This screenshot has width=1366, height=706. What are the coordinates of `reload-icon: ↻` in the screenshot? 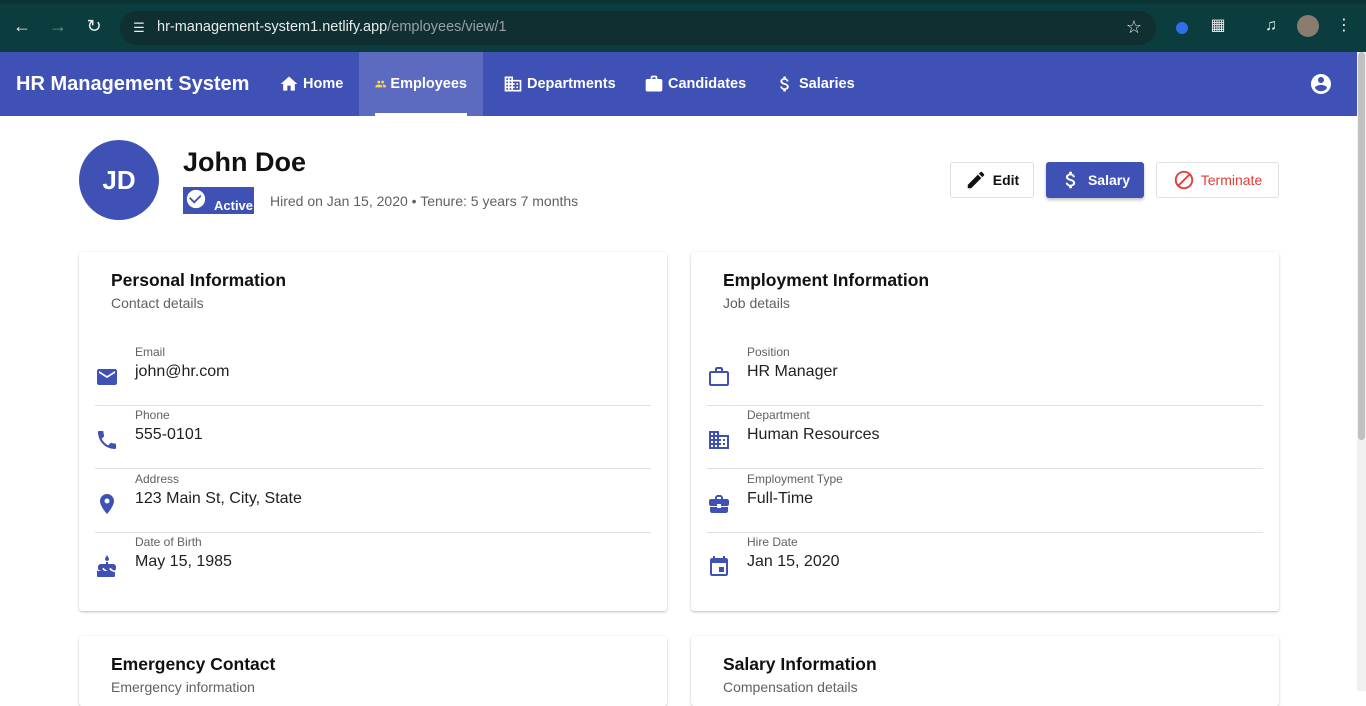 It's located at (94, 26).